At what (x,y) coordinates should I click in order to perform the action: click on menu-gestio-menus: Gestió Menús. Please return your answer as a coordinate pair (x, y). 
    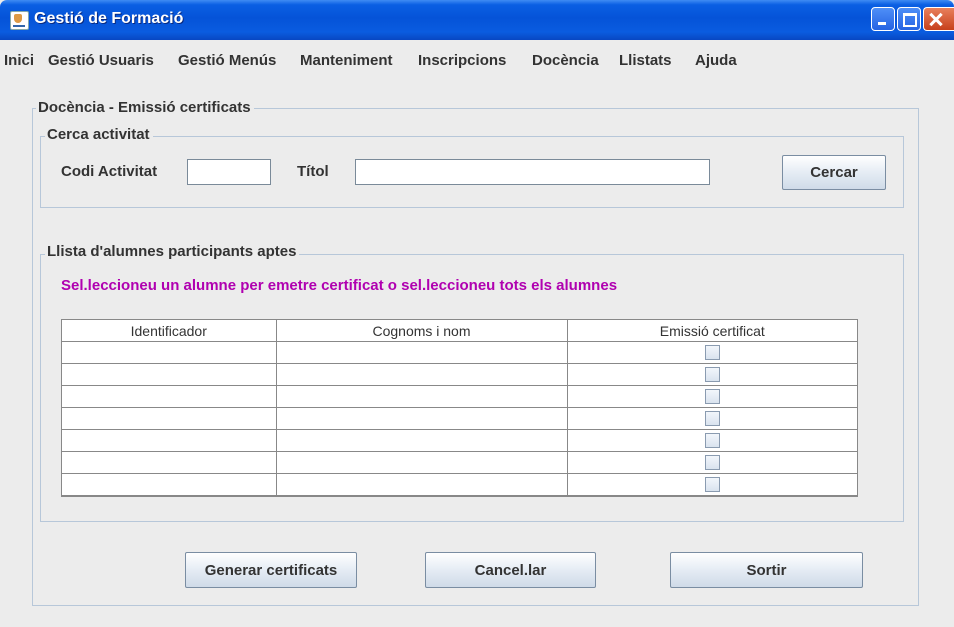
    Looking at the image, I should click on (227, 60).